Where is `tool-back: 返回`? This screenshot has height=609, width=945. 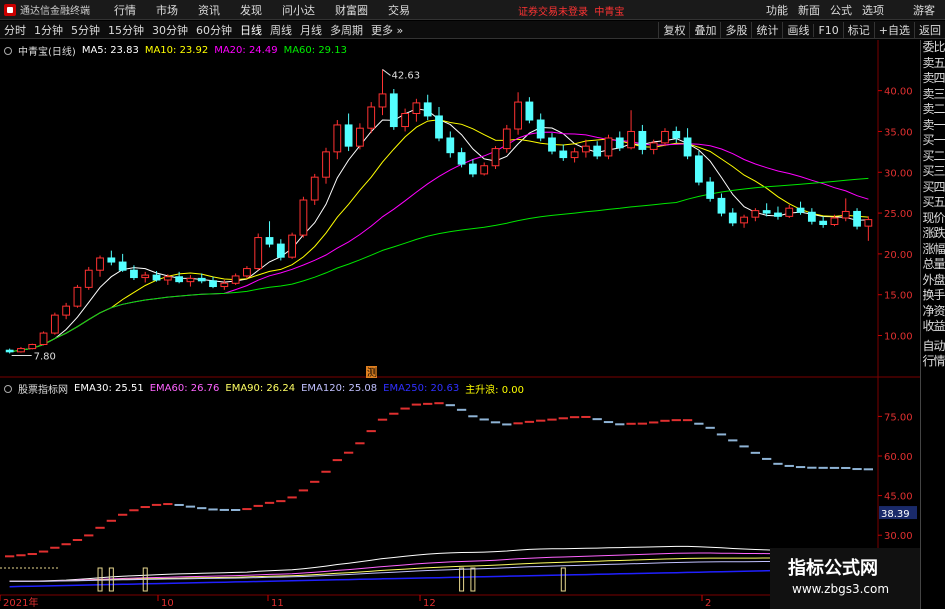
tool-back: 返回 is located at coordinates (929, 30).